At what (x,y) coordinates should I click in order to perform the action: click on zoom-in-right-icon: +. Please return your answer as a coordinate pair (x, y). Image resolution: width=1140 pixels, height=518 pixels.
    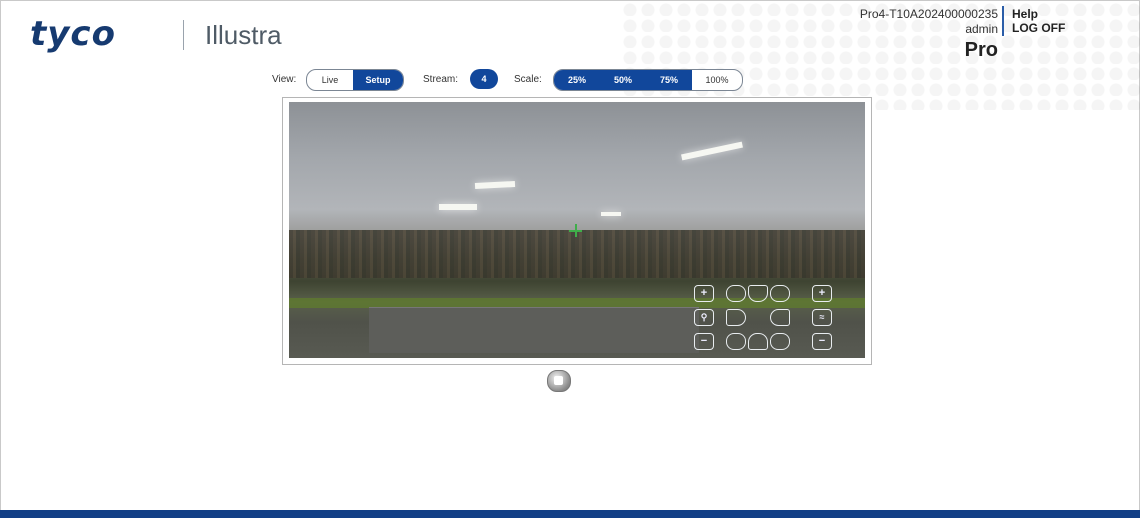
    Looking at the image, I should click on (822, 293).